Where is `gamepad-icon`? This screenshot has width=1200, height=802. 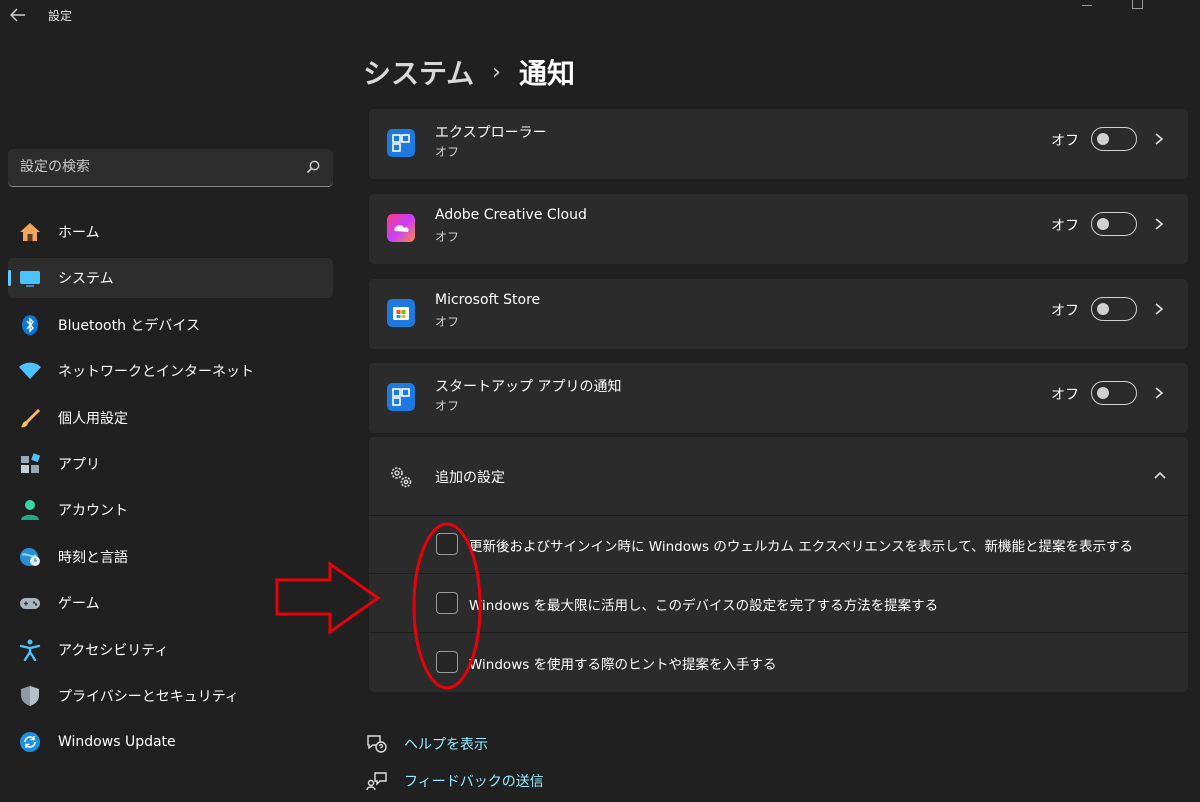
gamepad-icon is located at coordinates (30, 604).